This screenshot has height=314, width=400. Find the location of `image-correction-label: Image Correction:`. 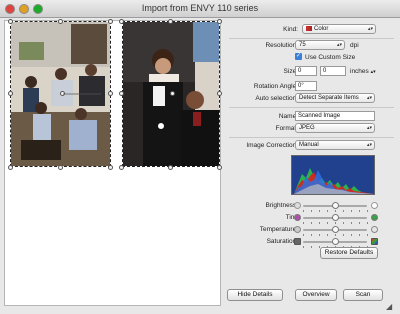

image-correction-label: Image Correction: is located at coordinates (272, 145).